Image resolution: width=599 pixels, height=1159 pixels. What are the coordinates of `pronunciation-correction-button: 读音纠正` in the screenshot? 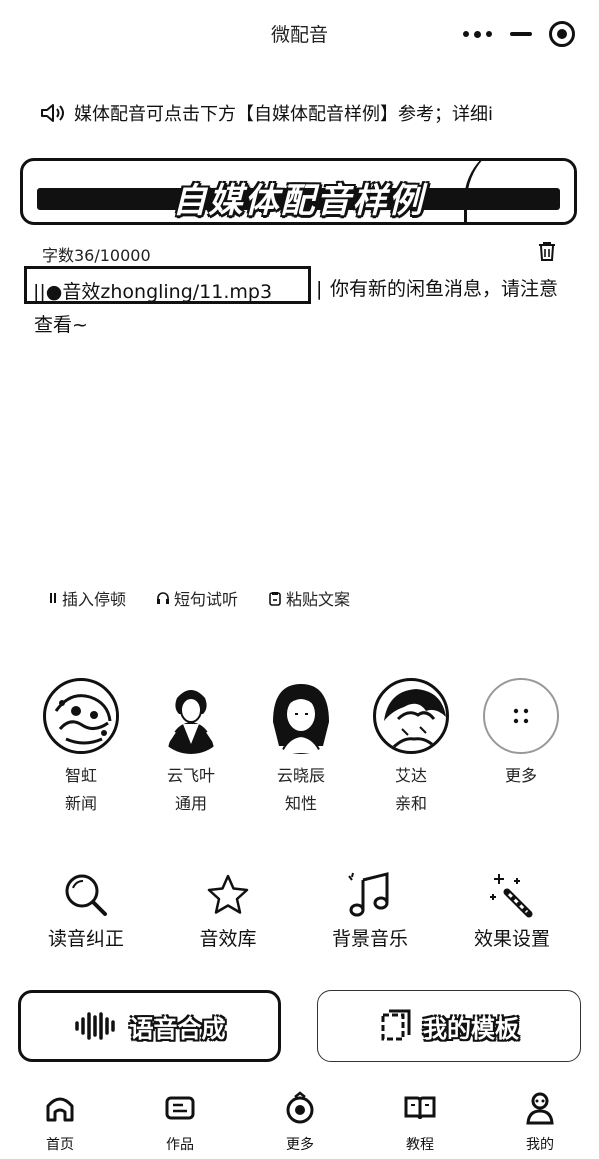 It's located at (86, 909).